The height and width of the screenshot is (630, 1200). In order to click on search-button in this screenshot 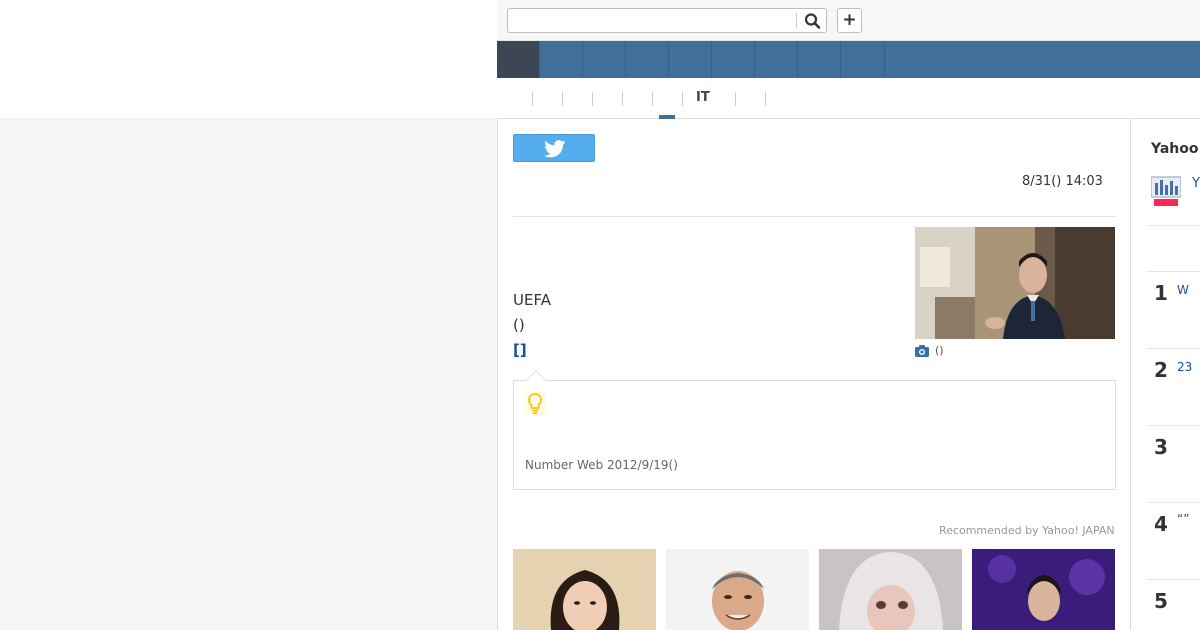, I will do `click(813, 21)`.